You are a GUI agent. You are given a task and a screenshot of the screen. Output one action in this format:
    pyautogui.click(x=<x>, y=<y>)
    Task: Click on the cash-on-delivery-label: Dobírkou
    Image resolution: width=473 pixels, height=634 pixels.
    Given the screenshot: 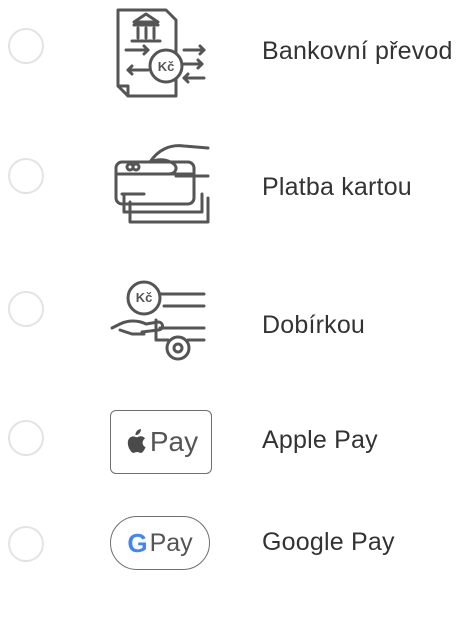 What is the action you would take?
    pyautogui.click(x=314, y=325)
    